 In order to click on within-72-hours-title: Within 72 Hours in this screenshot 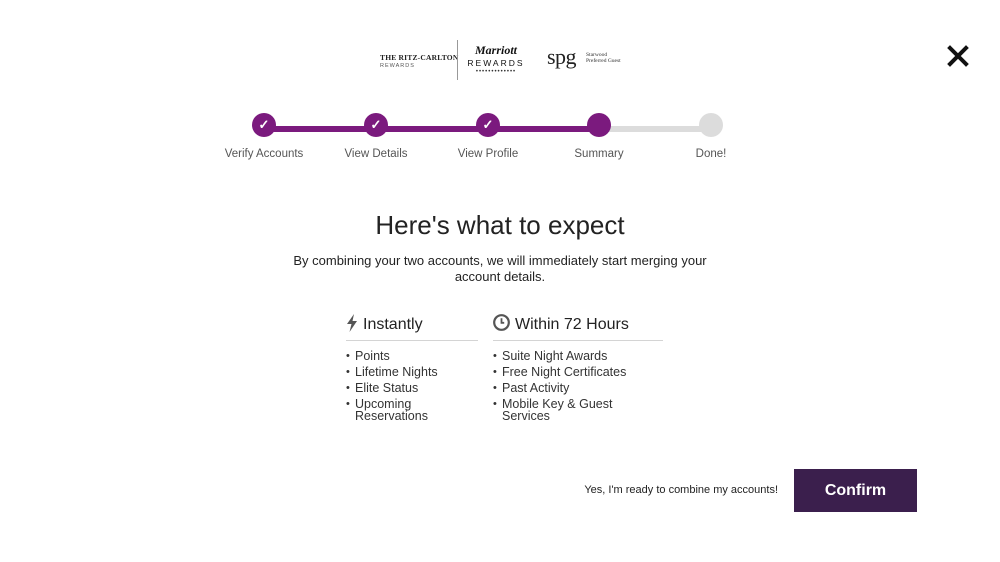, I will do `click(572, 324)`.